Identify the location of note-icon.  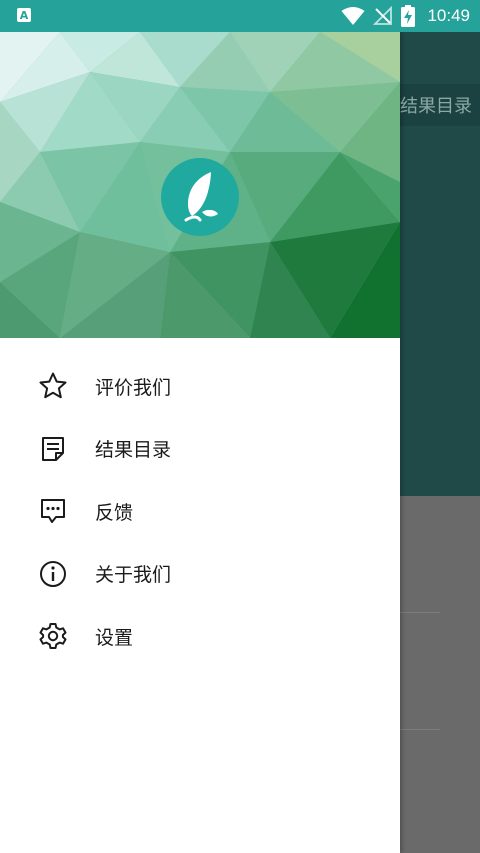
(53, 449).